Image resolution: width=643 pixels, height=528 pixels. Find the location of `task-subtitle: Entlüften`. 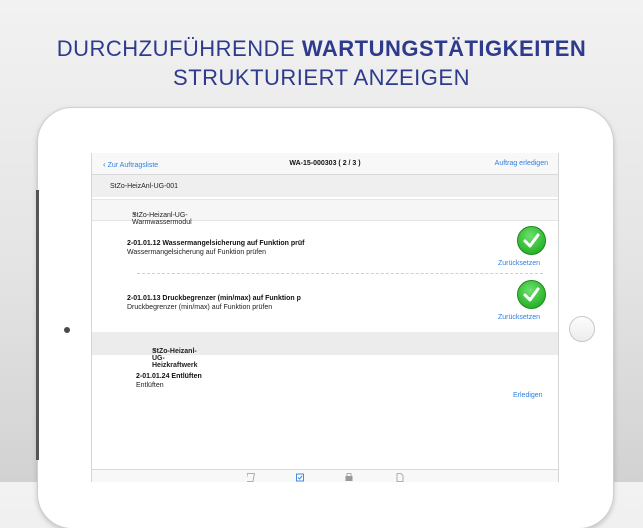

task-subtitle: Entlüften is located at coordinates (150, 385).